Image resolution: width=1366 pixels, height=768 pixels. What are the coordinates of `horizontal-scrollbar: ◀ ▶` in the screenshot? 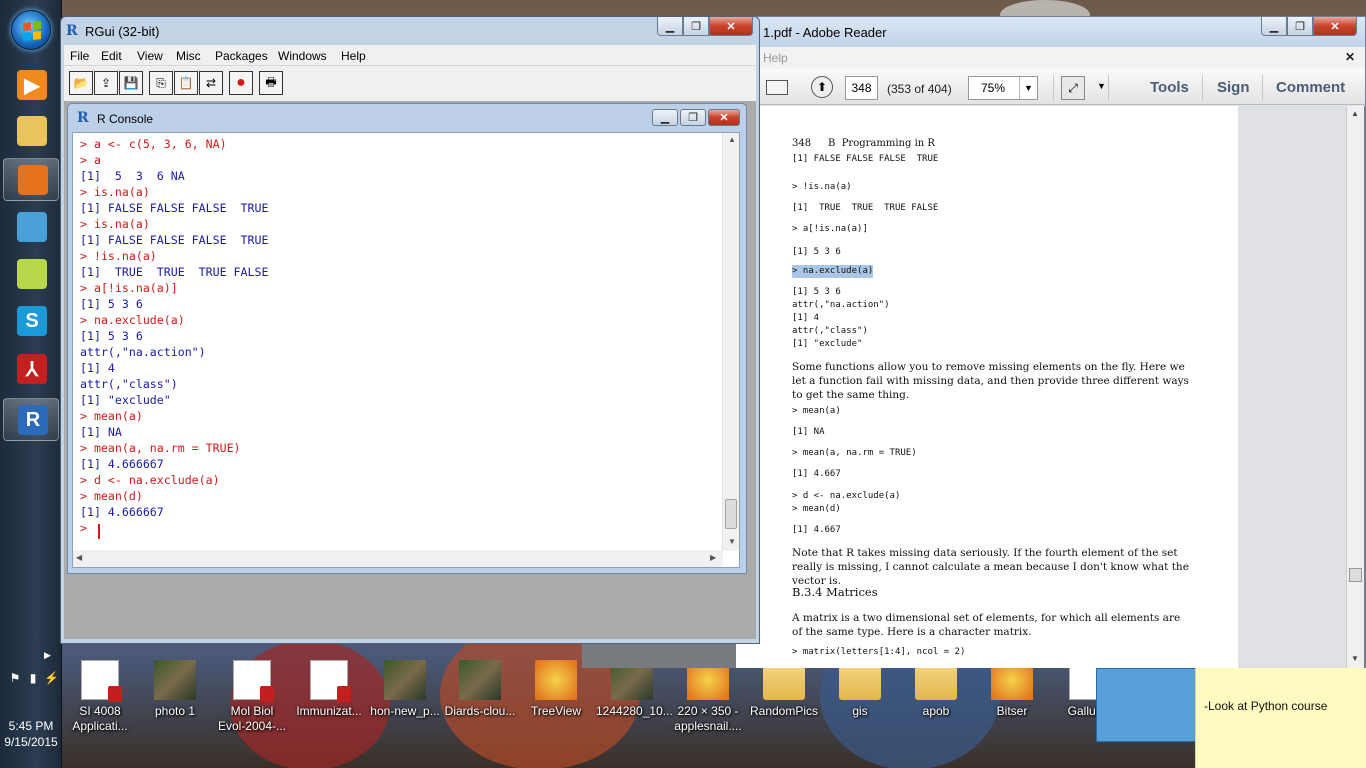 It's located at (398, 558).